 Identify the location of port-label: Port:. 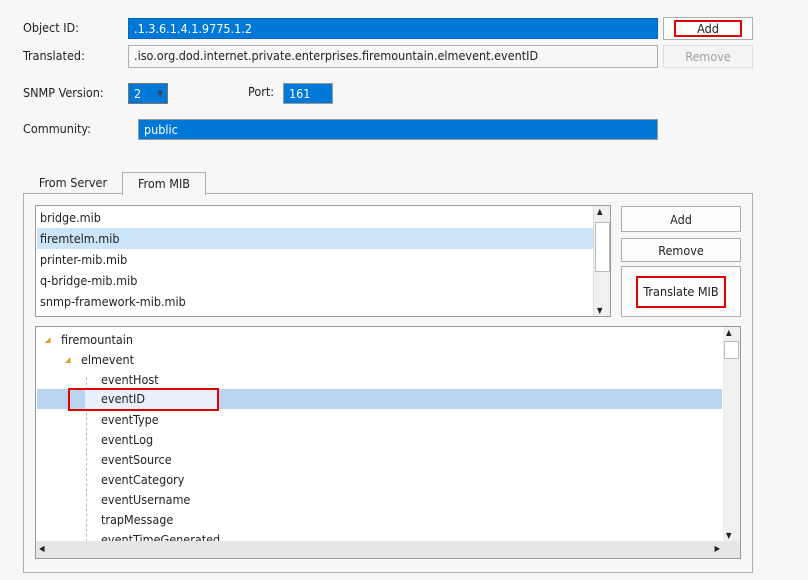
(261, 91).